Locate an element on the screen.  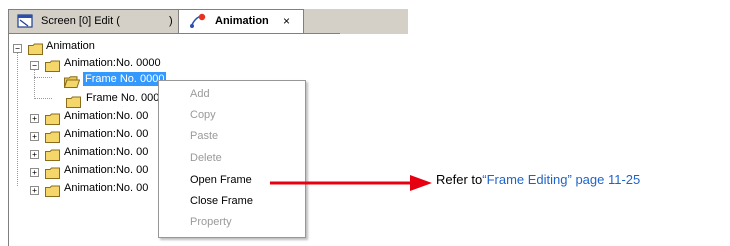
open-folder-icon is located at coordinates (72, 80).